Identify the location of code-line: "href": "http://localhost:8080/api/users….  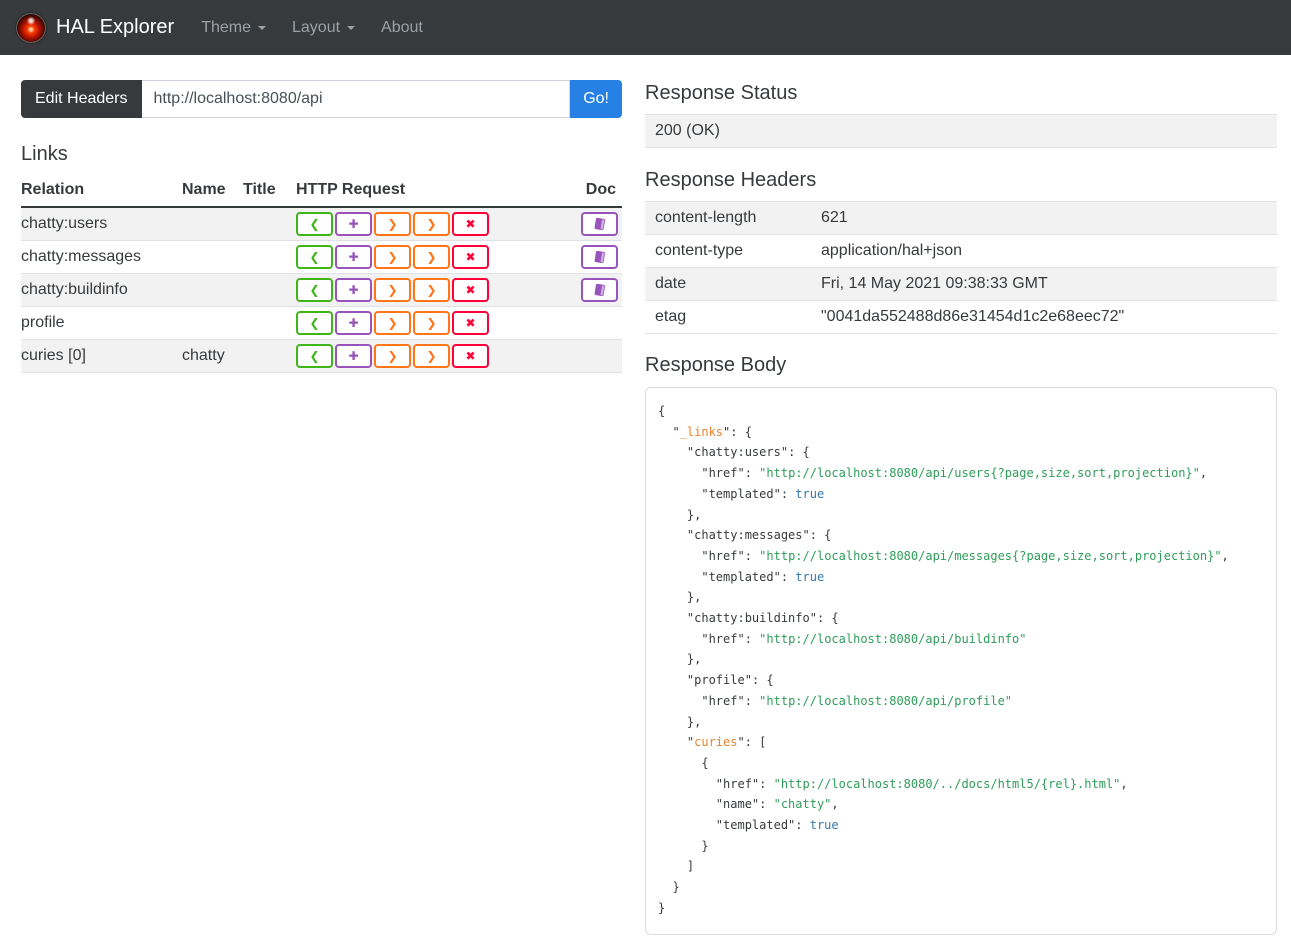
(954, 473).